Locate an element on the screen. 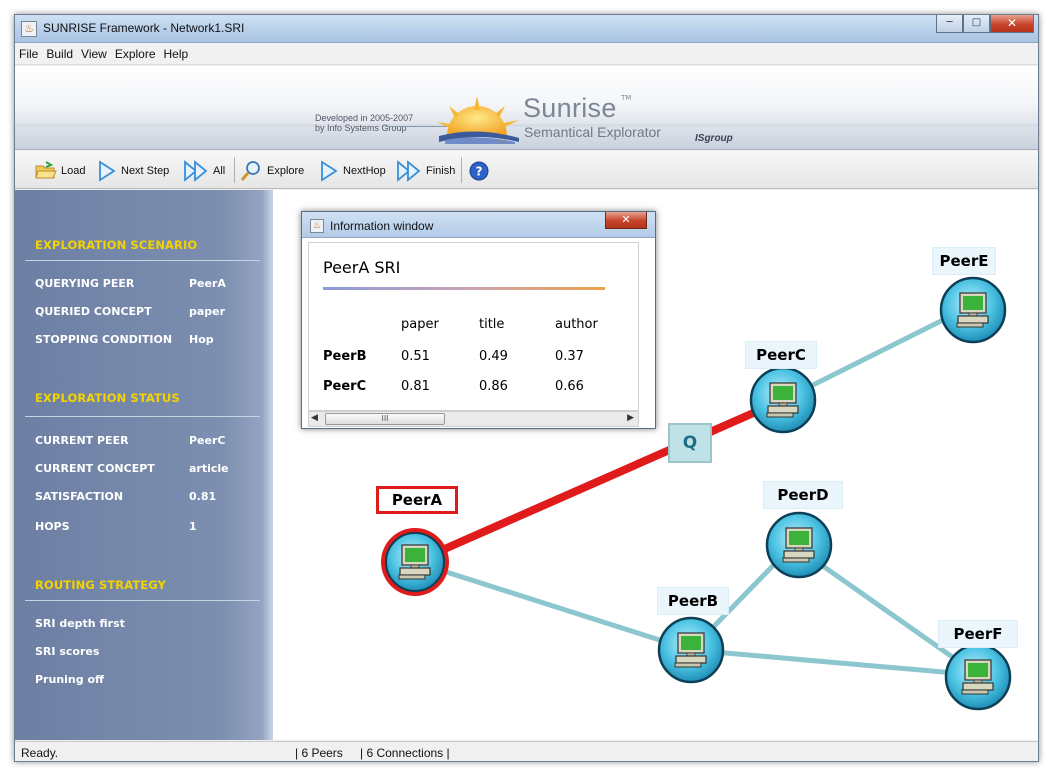  developed-line-1: Developed in 2005-2007 is located at coordinates (364, 118).